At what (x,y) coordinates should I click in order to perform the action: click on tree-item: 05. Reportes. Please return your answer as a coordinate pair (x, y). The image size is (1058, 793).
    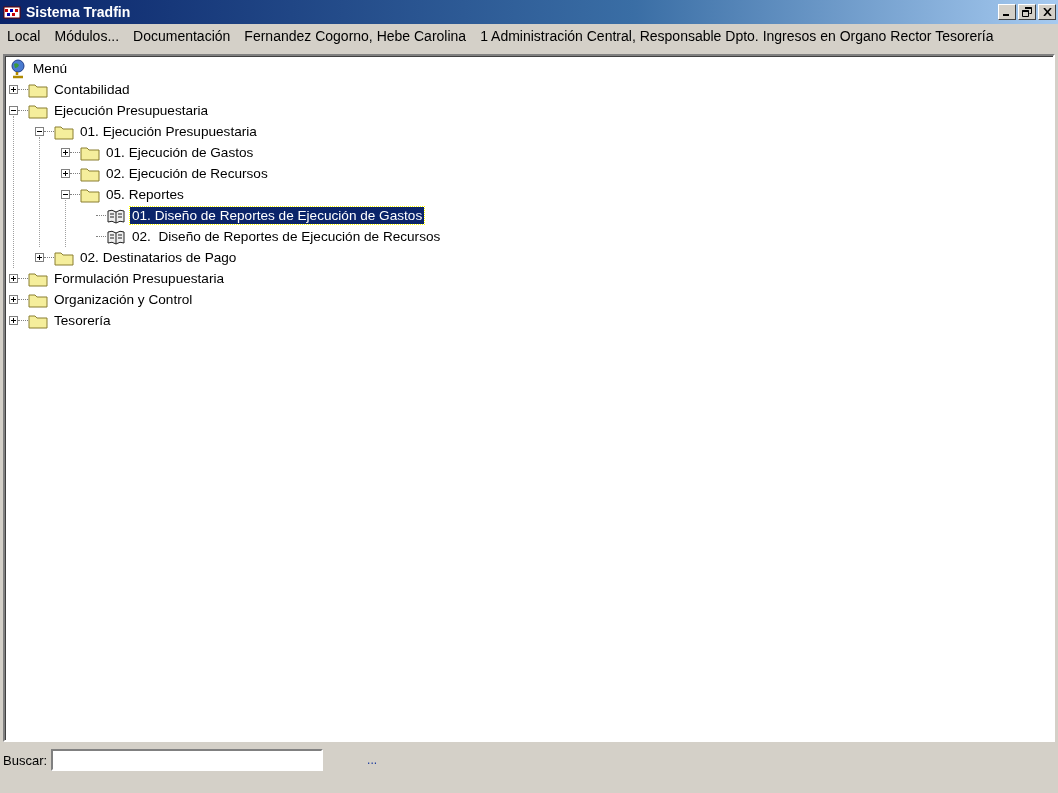
    Looking at the image, I should click on (145, 194).